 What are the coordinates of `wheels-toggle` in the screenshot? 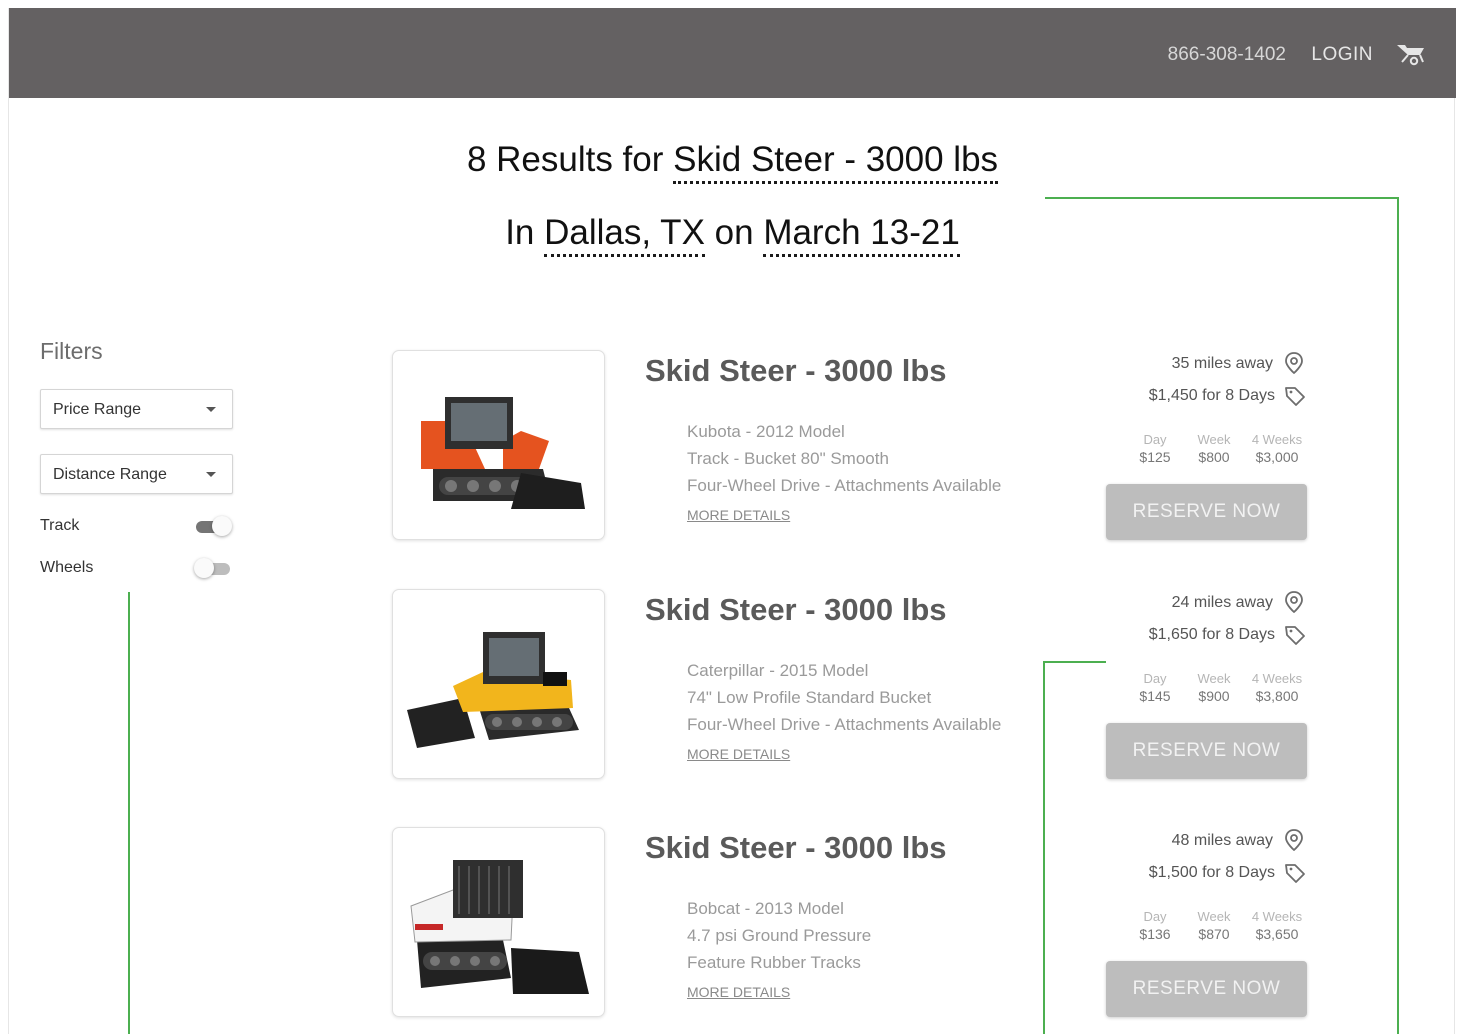 It's located at (213, 568).